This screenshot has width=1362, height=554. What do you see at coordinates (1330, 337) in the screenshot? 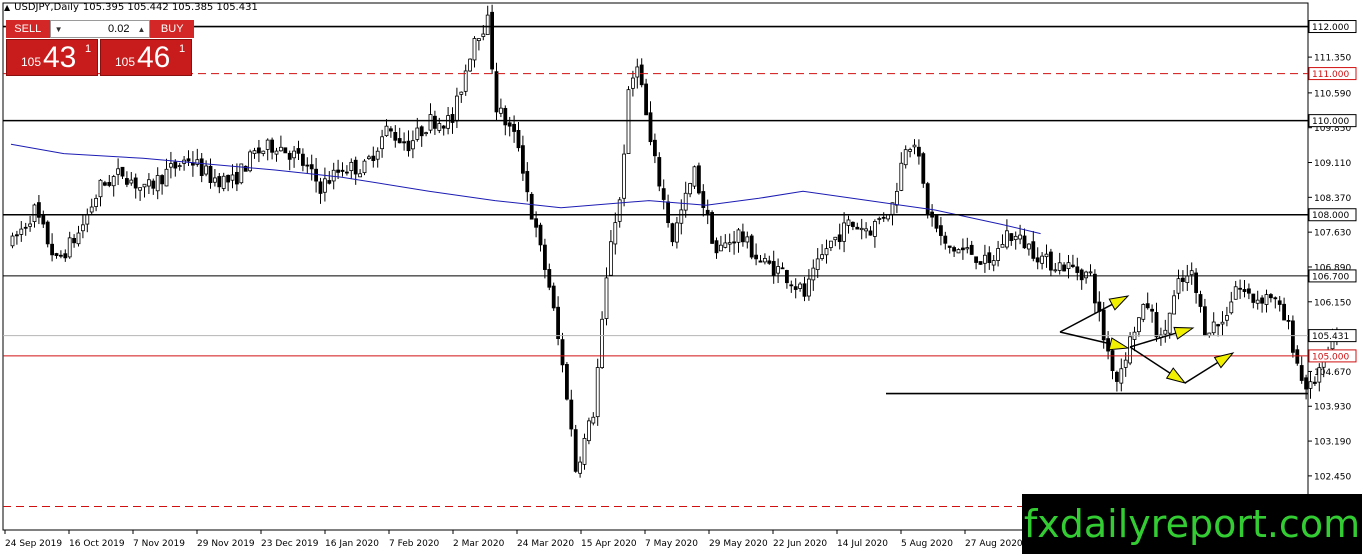
I see `level-label: 105.431` at bounding box center [1330, 337].